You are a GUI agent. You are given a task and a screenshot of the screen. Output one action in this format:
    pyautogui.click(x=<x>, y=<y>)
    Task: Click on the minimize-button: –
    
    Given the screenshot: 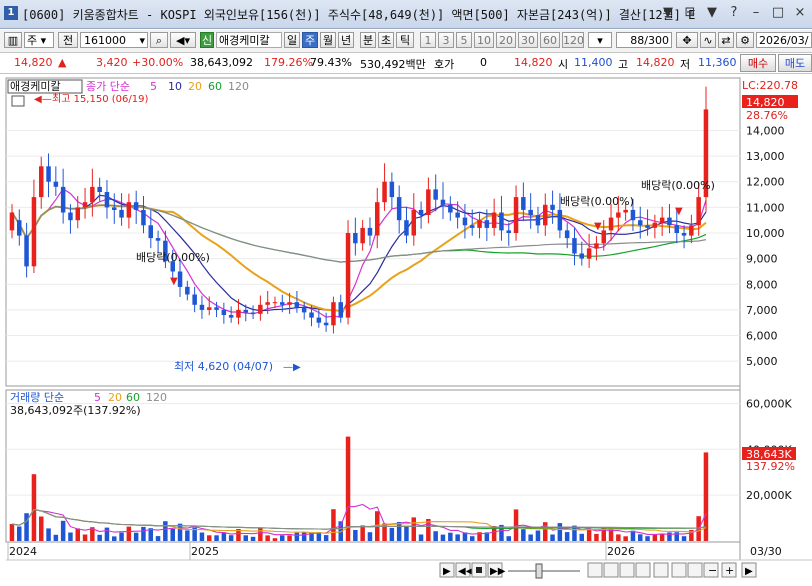 What is the action you would take?
    pyautogui.click(x=756, y=13)
    